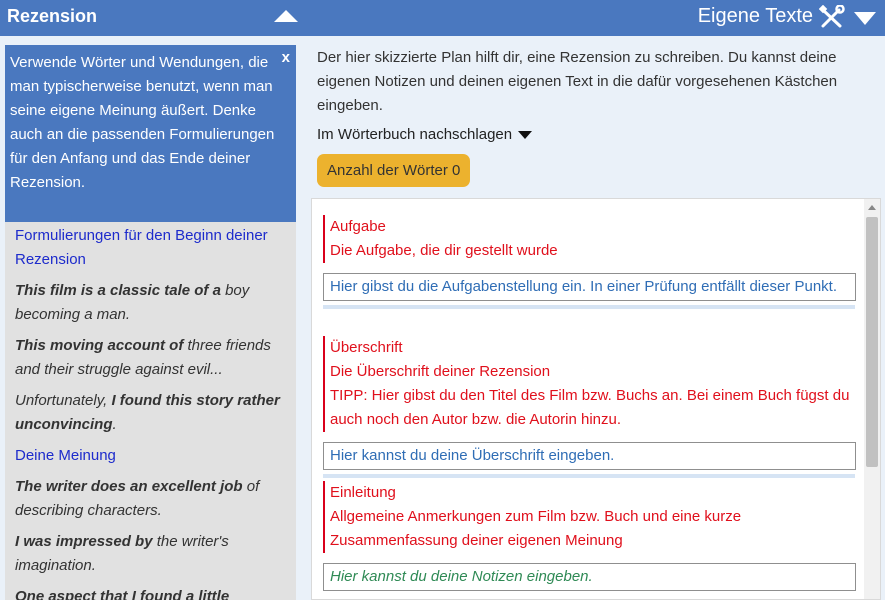 The image size is (885, 600). Describe the element at coordinates (595, 18) in the screenshot. I see `right-panel-header: Eigene Texte` at that location.